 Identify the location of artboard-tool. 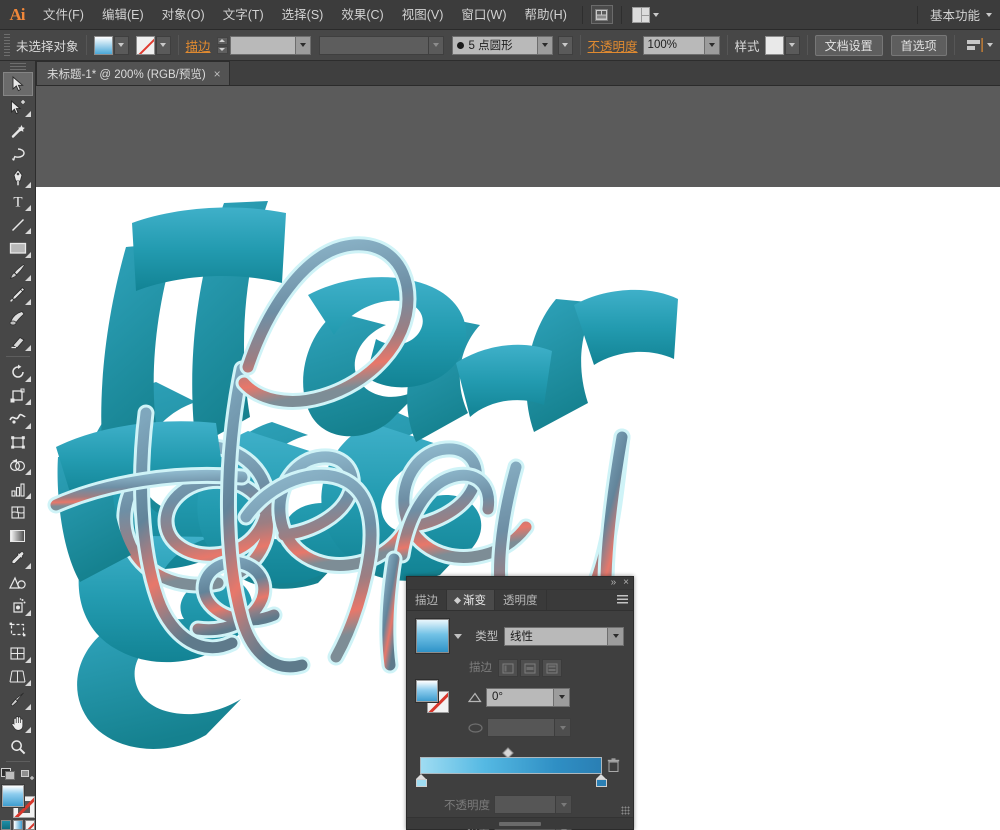
(18, 629).